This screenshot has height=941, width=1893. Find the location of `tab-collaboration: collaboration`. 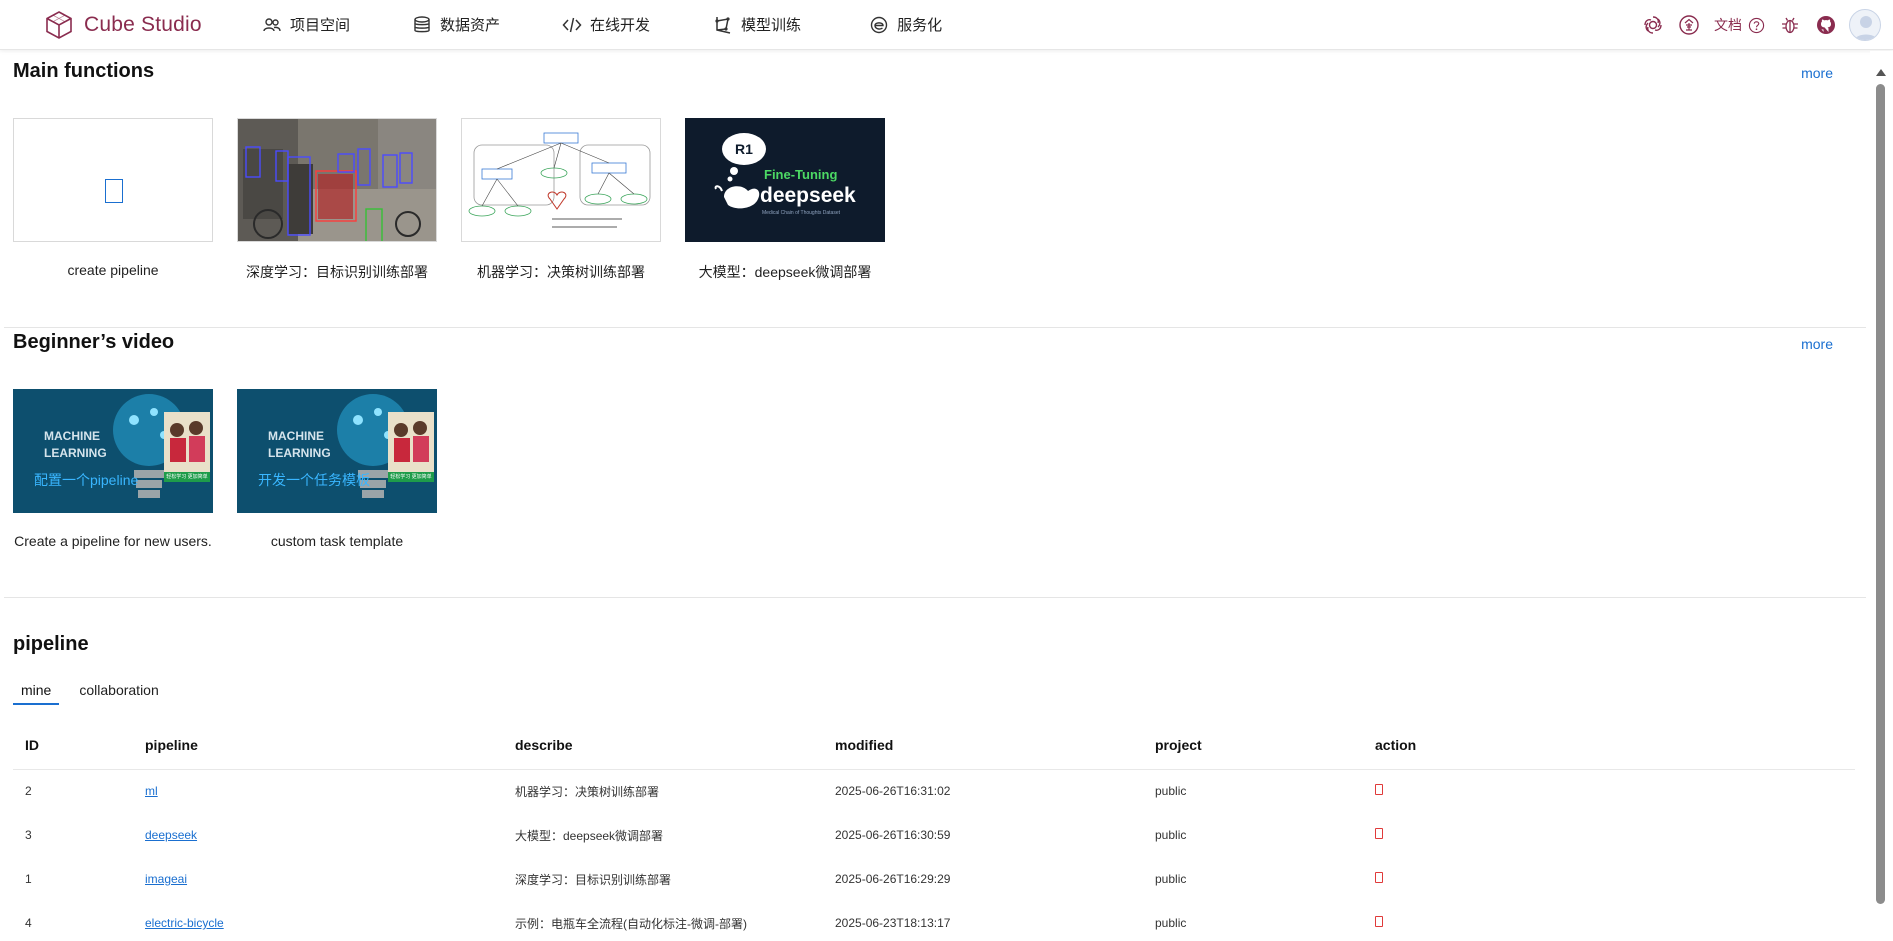

tab-collaboration: collaboration is located at coordinates (118, 690).